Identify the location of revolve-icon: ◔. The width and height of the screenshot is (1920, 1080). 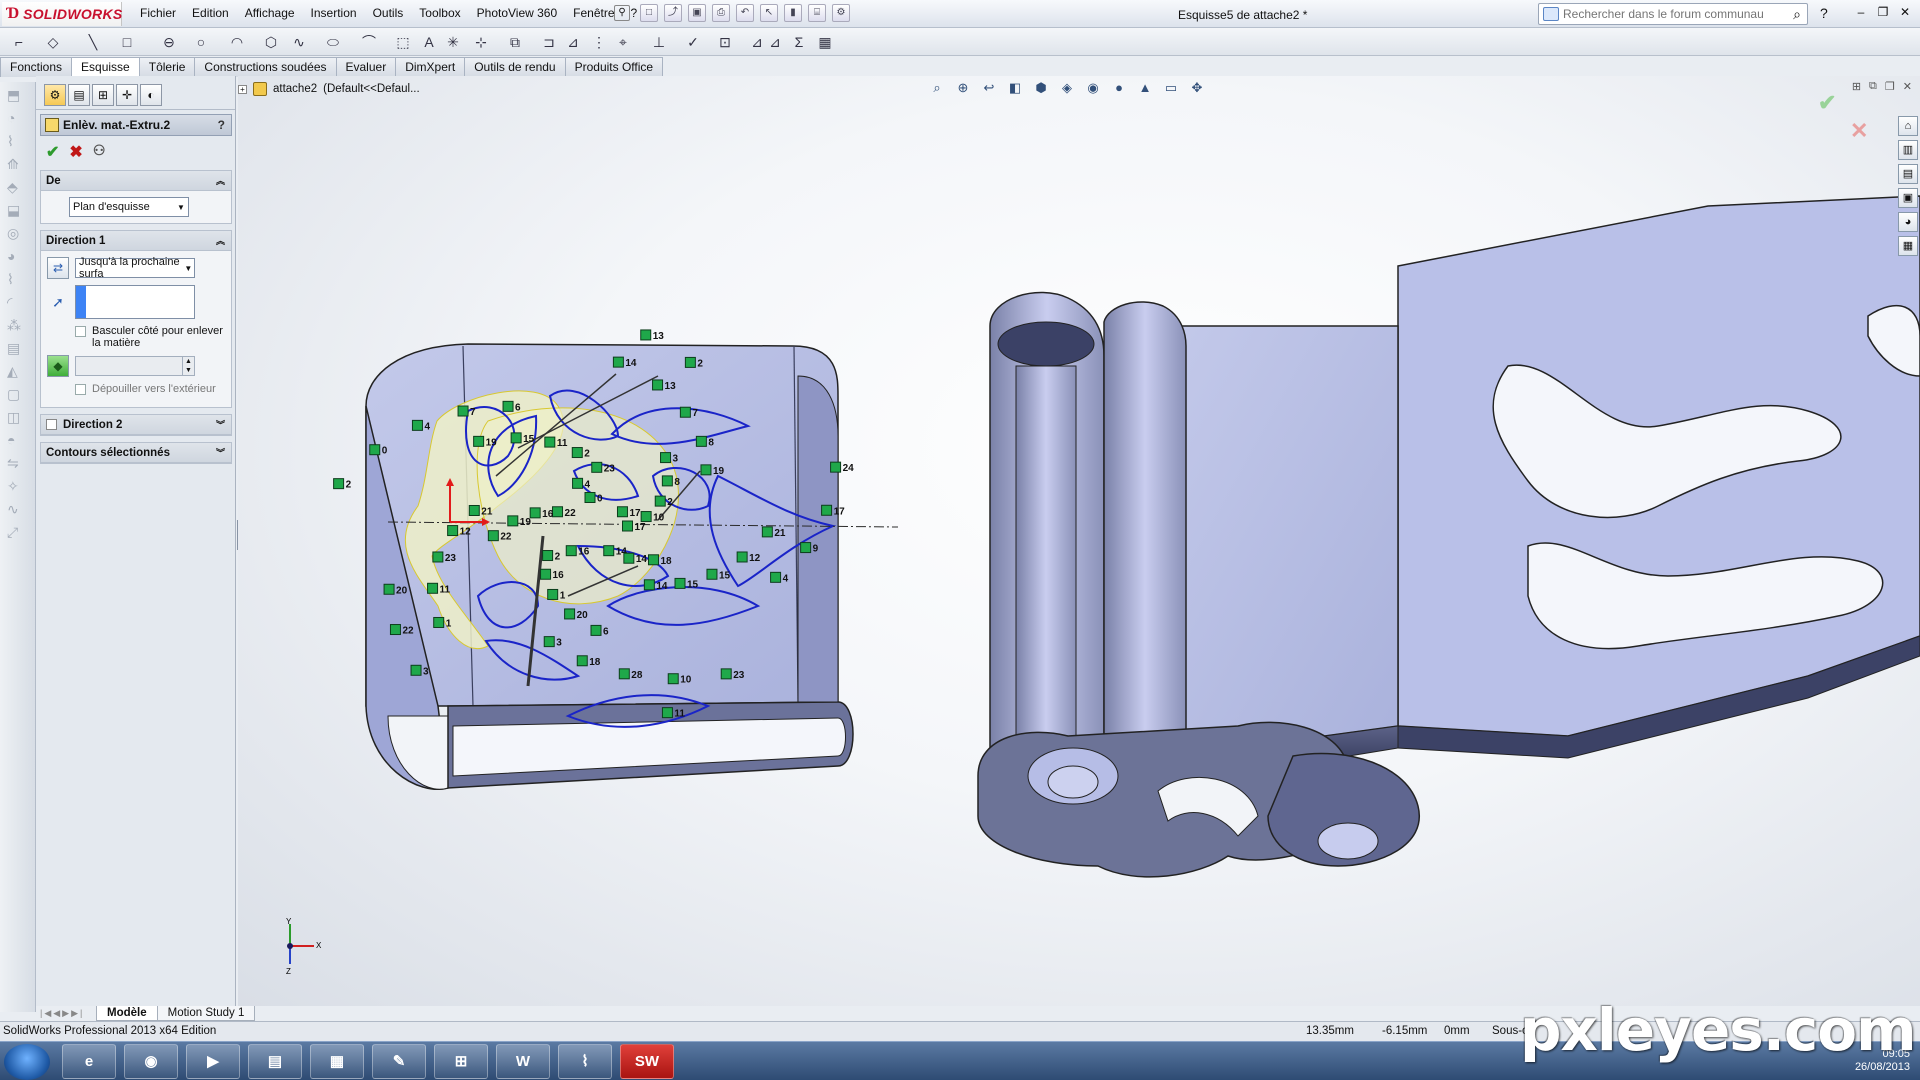
(16, 119).